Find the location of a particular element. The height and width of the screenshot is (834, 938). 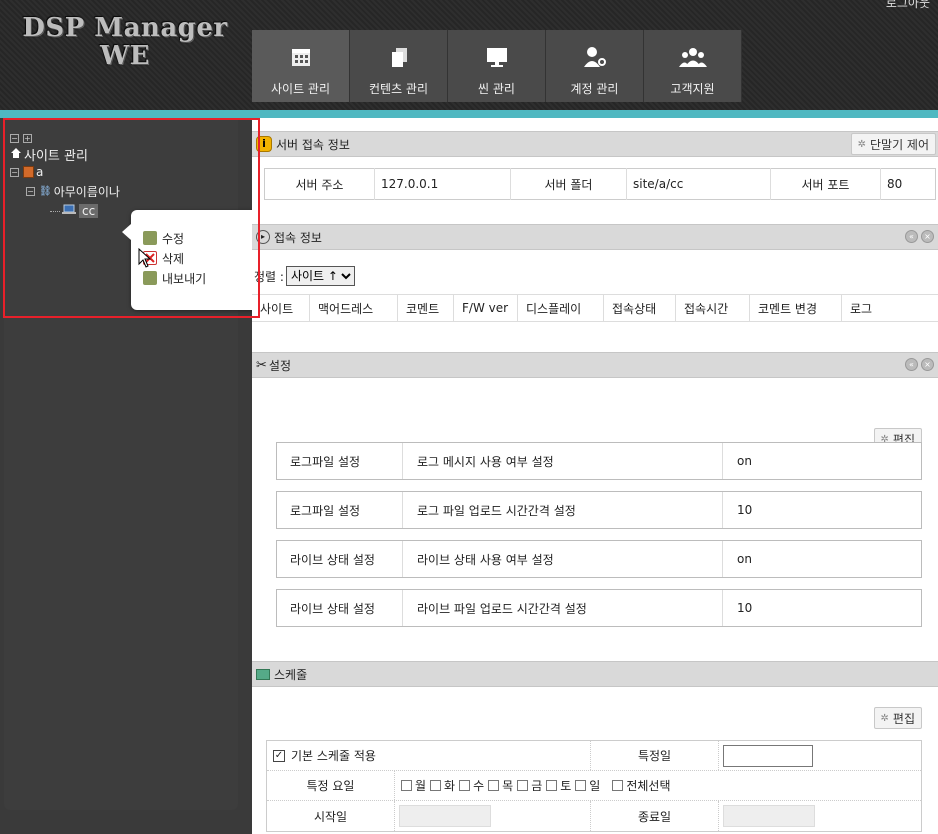

weekday-label: 화 is located at coordinates (450, 786).